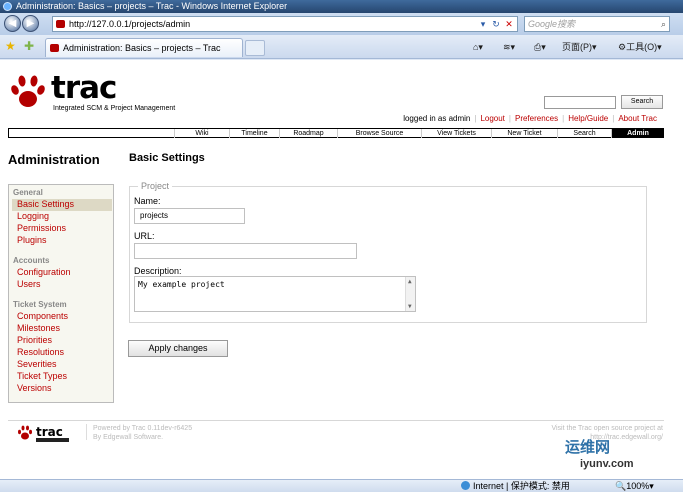 The image size is (683, 492). Describe the element at coordinates (483, 24) in the screenshot. I see `dropdown-icon: ▾` at that location.